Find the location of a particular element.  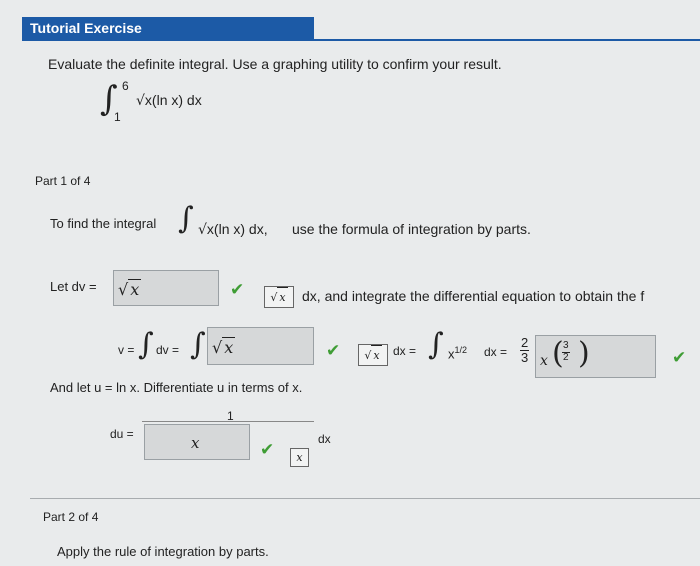

du-fraction-bar is located at coordinates (228, 421).